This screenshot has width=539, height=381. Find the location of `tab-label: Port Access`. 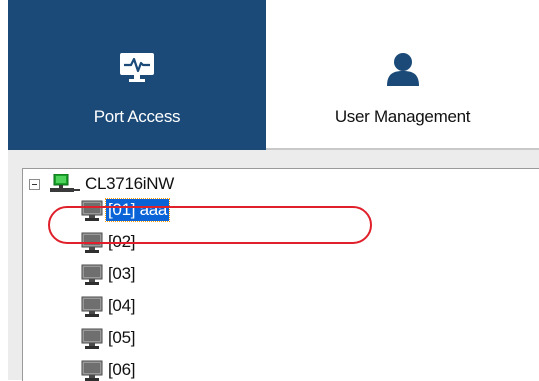

tab-label: Port Access is located at coordinates (137, 116).